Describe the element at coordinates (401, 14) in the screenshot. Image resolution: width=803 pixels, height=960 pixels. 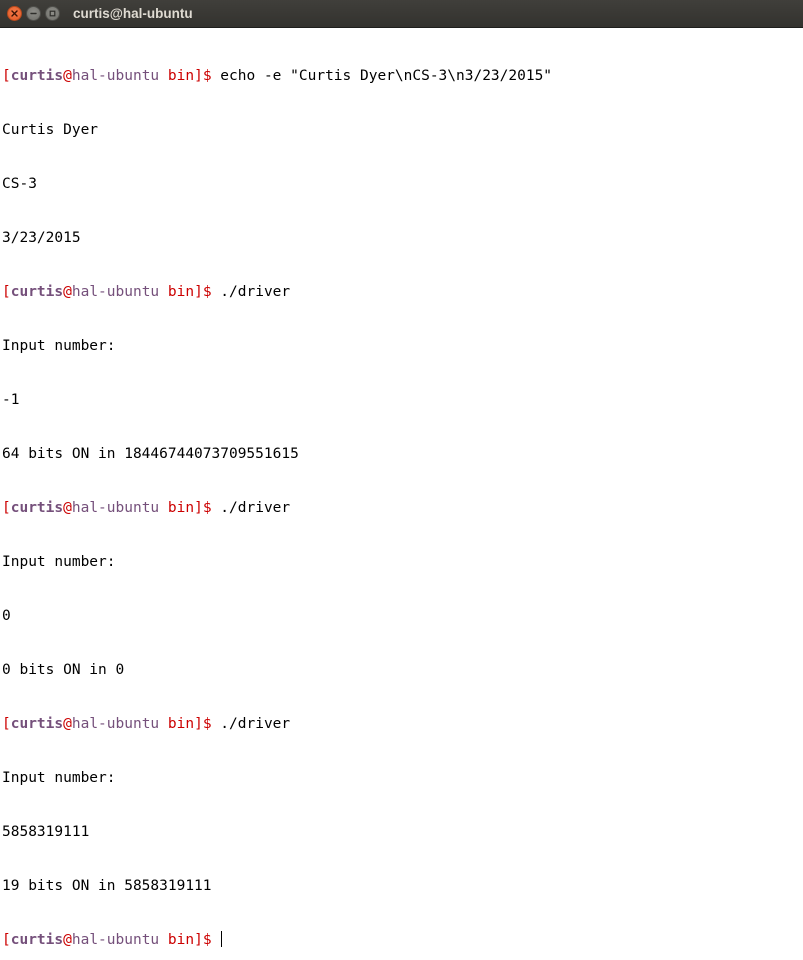
I see `title-bar: curtis@hal-ubuntu` at that location.